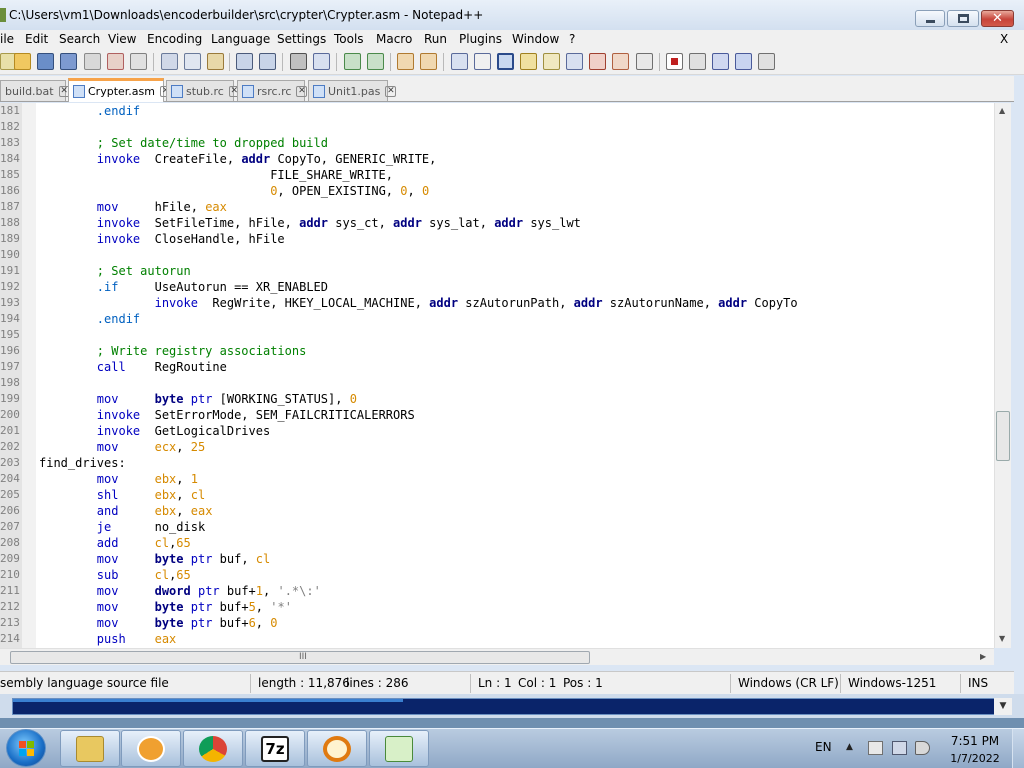  Describe the element at coordinates (192, 61) in the screenshot. I see `copy-icon` at that location.